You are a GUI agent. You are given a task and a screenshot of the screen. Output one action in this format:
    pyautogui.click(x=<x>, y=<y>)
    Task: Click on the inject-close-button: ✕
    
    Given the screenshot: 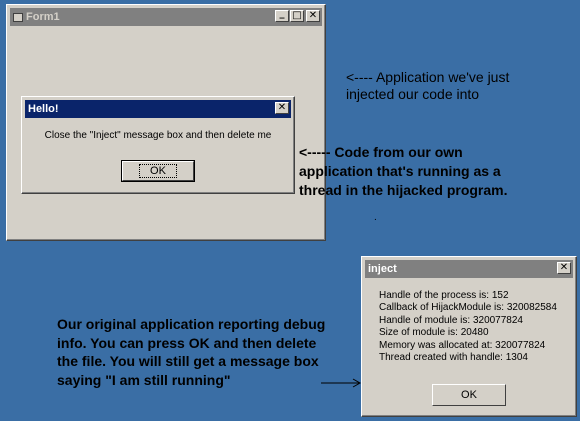 What is the action you would take?
    pyautogui.click(x=564, y=268)
    